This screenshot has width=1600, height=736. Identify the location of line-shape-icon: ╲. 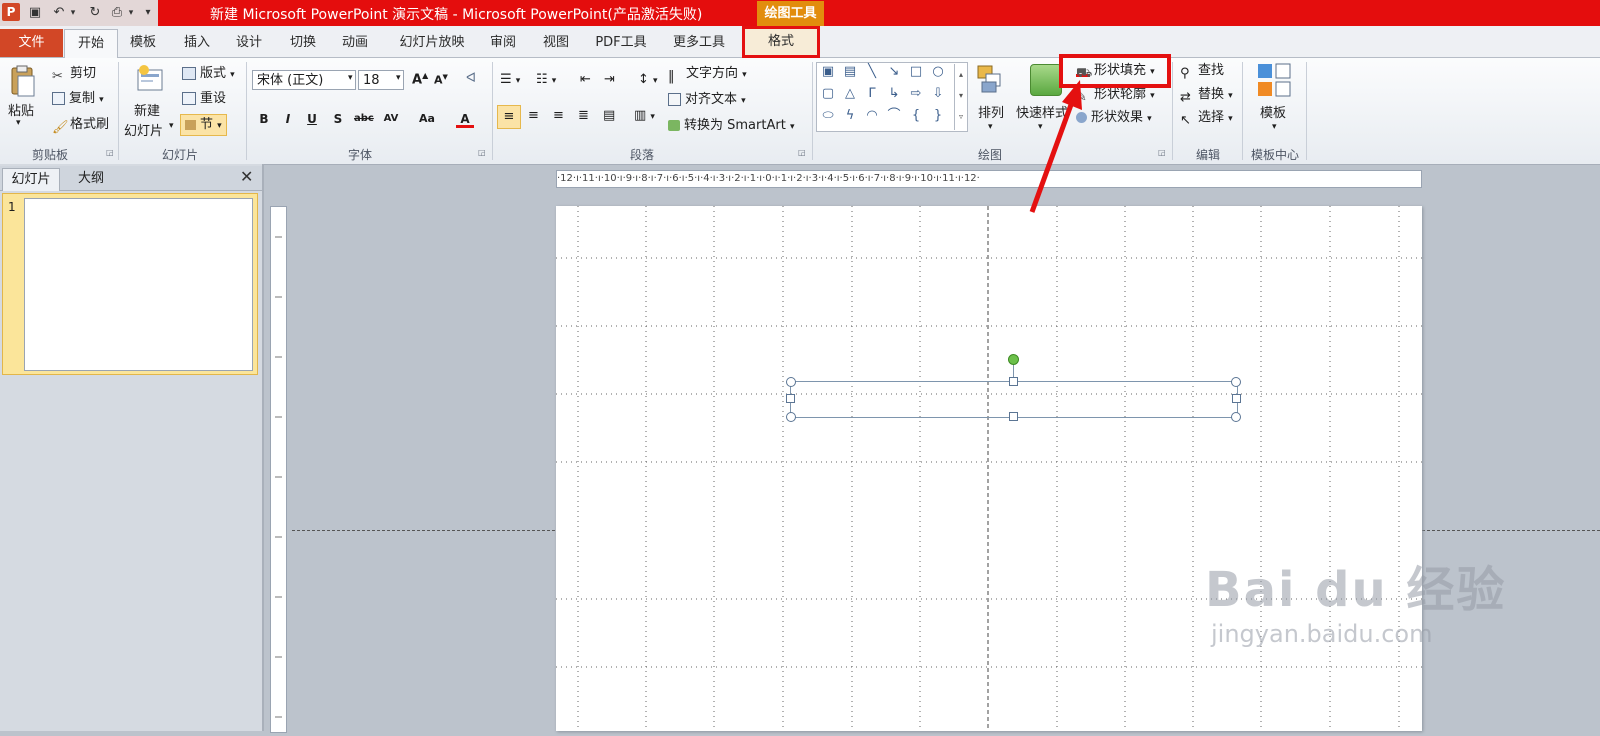
(872, 72).